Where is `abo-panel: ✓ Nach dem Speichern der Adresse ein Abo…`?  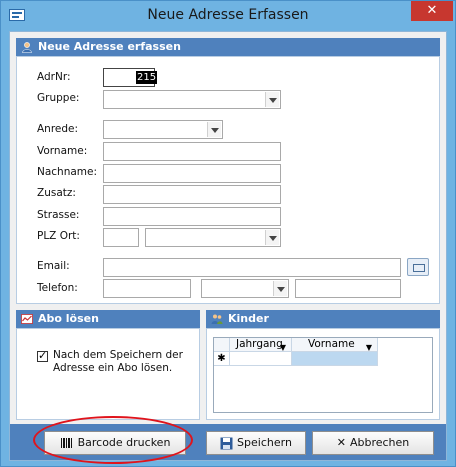 abo-panel: ✓ Nach dem Speichern der Adresse ein Abo… is located at coordinates (108, 374).